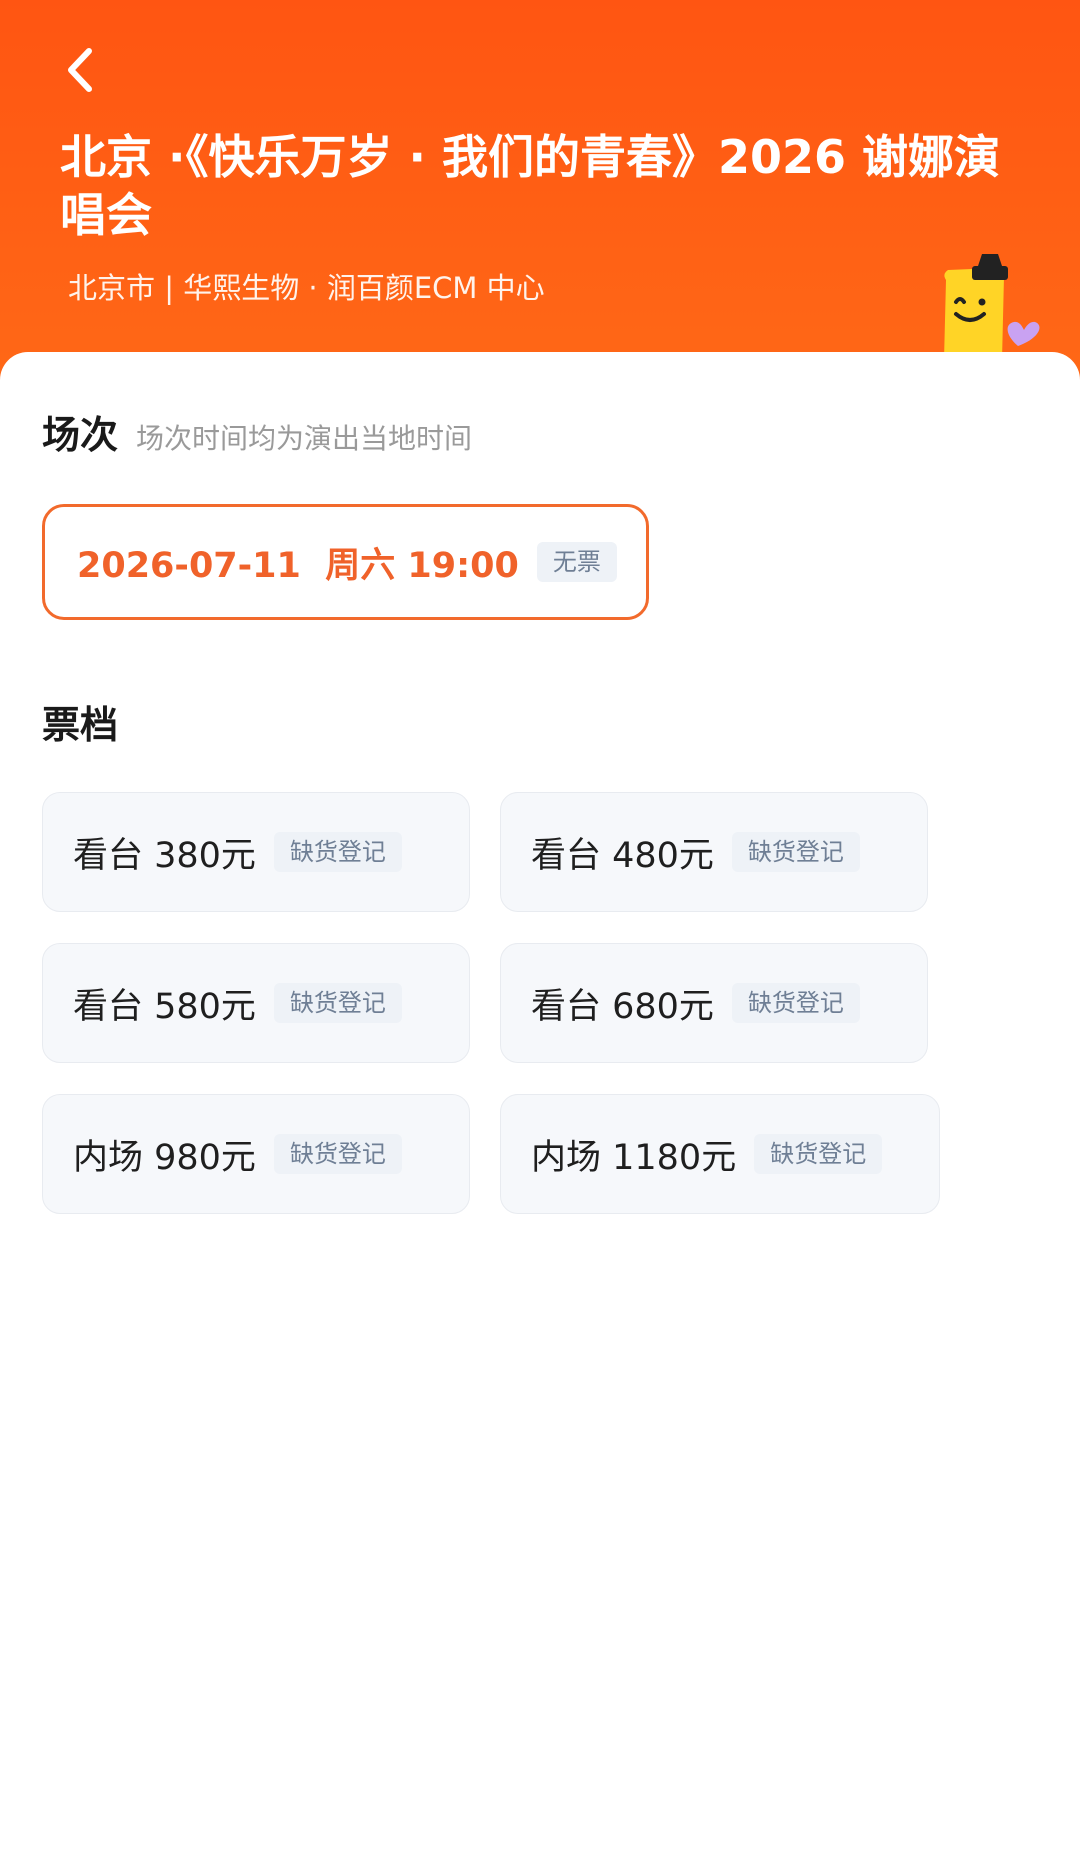  Describe the element at coordinates (634, 1157) in the screenshot. I see `tier-price-label: 内场 1180元` at that location.